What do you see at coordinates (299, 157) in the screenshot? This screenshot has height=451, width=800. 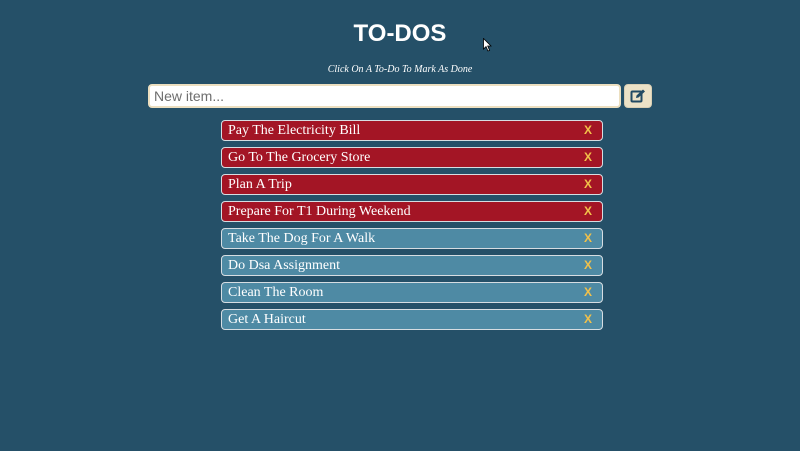 I see `todo-text: Go To The Grocery Store` at bounding box center [299, 157].